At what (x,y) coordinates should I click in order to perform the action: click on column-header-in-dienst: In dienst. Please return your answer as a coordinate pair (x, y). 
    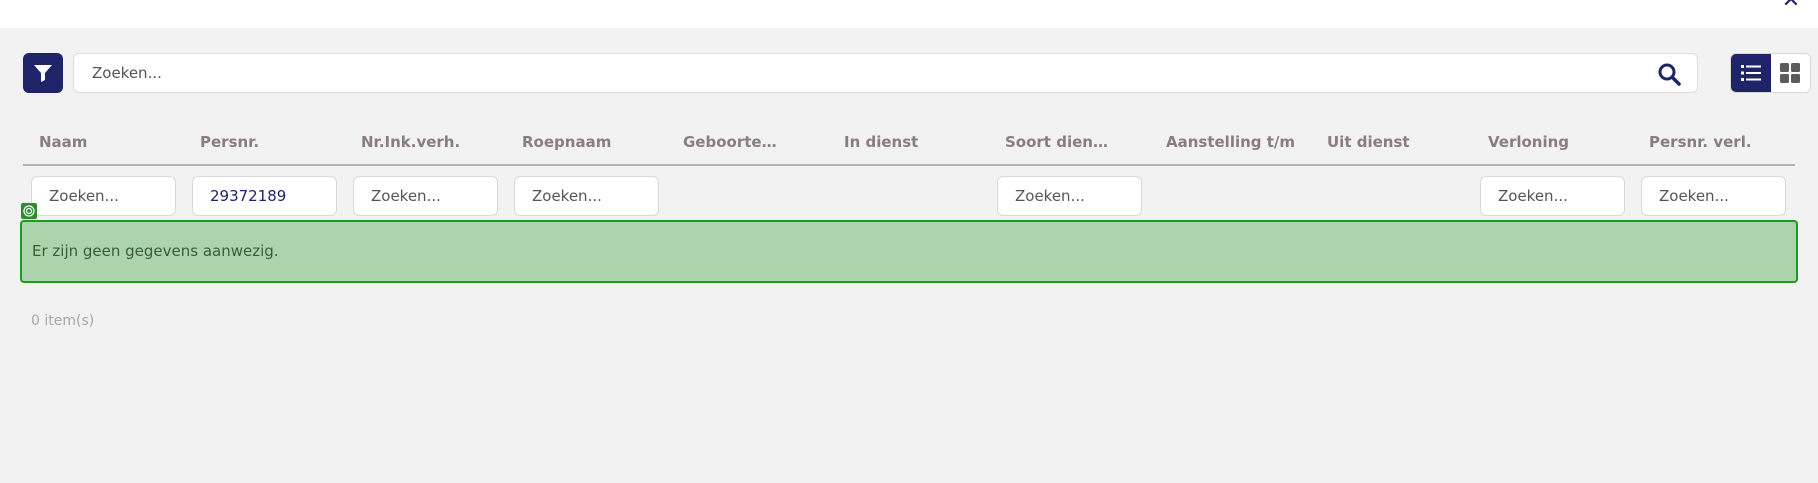
    Looking at the image, I should click on (914, 142).